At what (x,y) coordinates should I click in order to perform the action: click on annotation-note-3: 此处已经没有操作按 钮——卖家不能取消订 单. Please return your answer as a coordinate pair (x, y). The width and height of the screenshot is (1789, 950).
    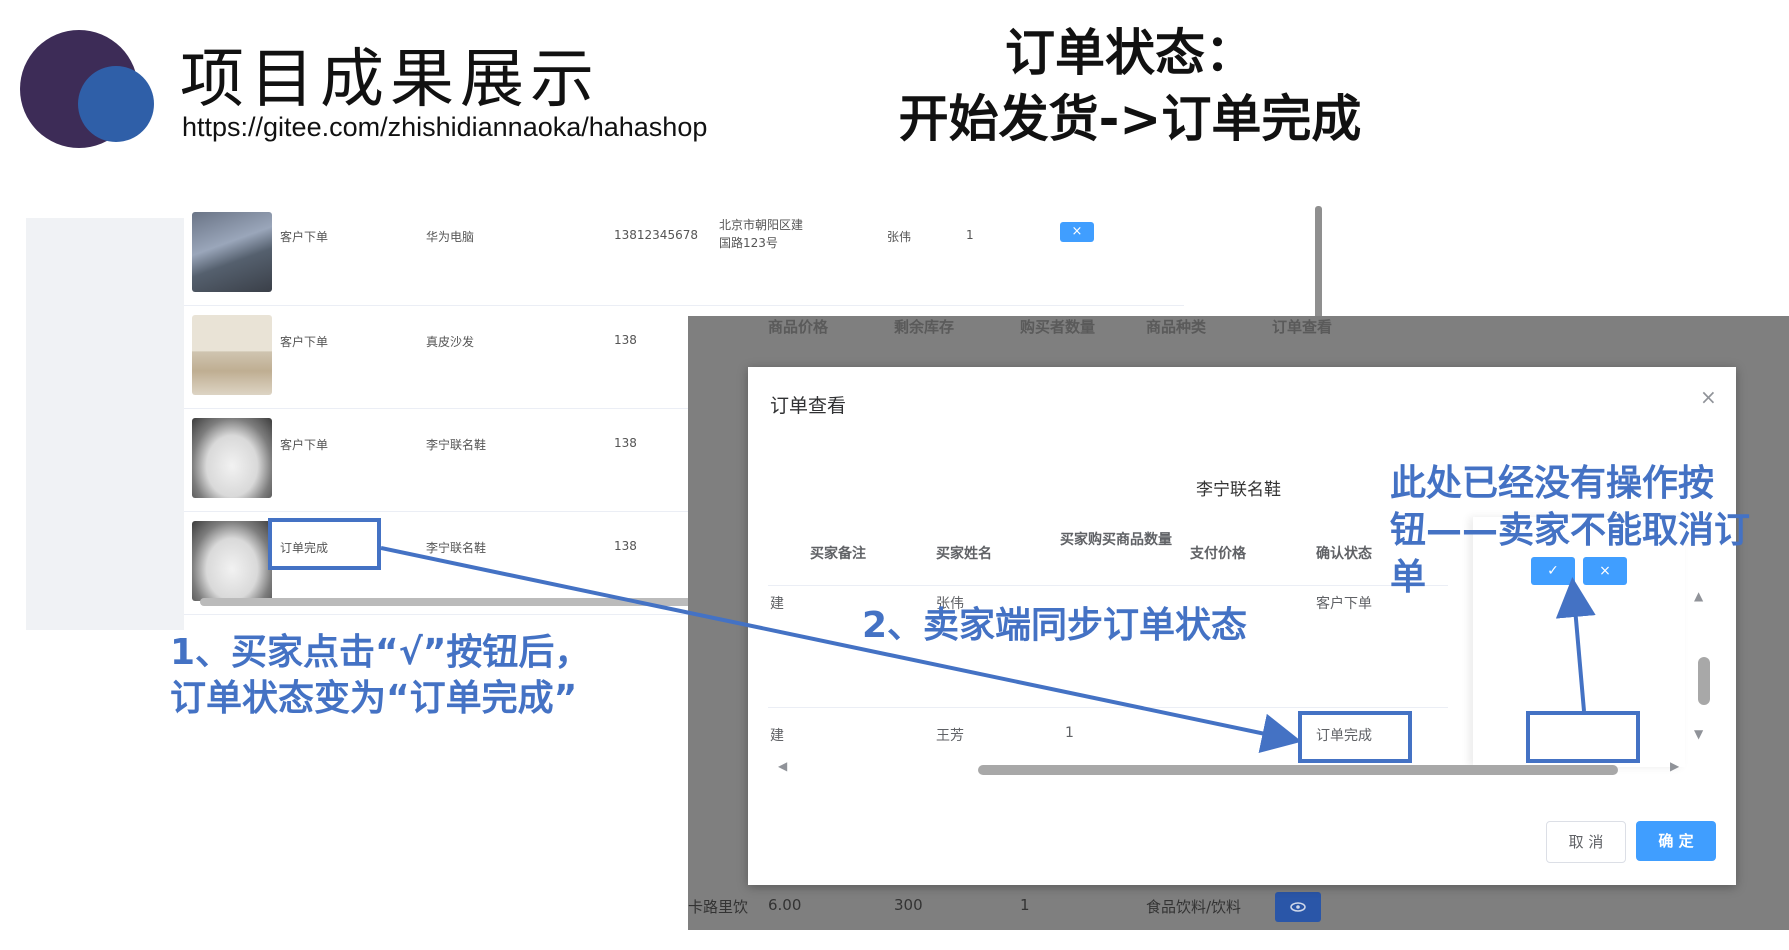
    Looking at the image, I should click on (1589, 530).